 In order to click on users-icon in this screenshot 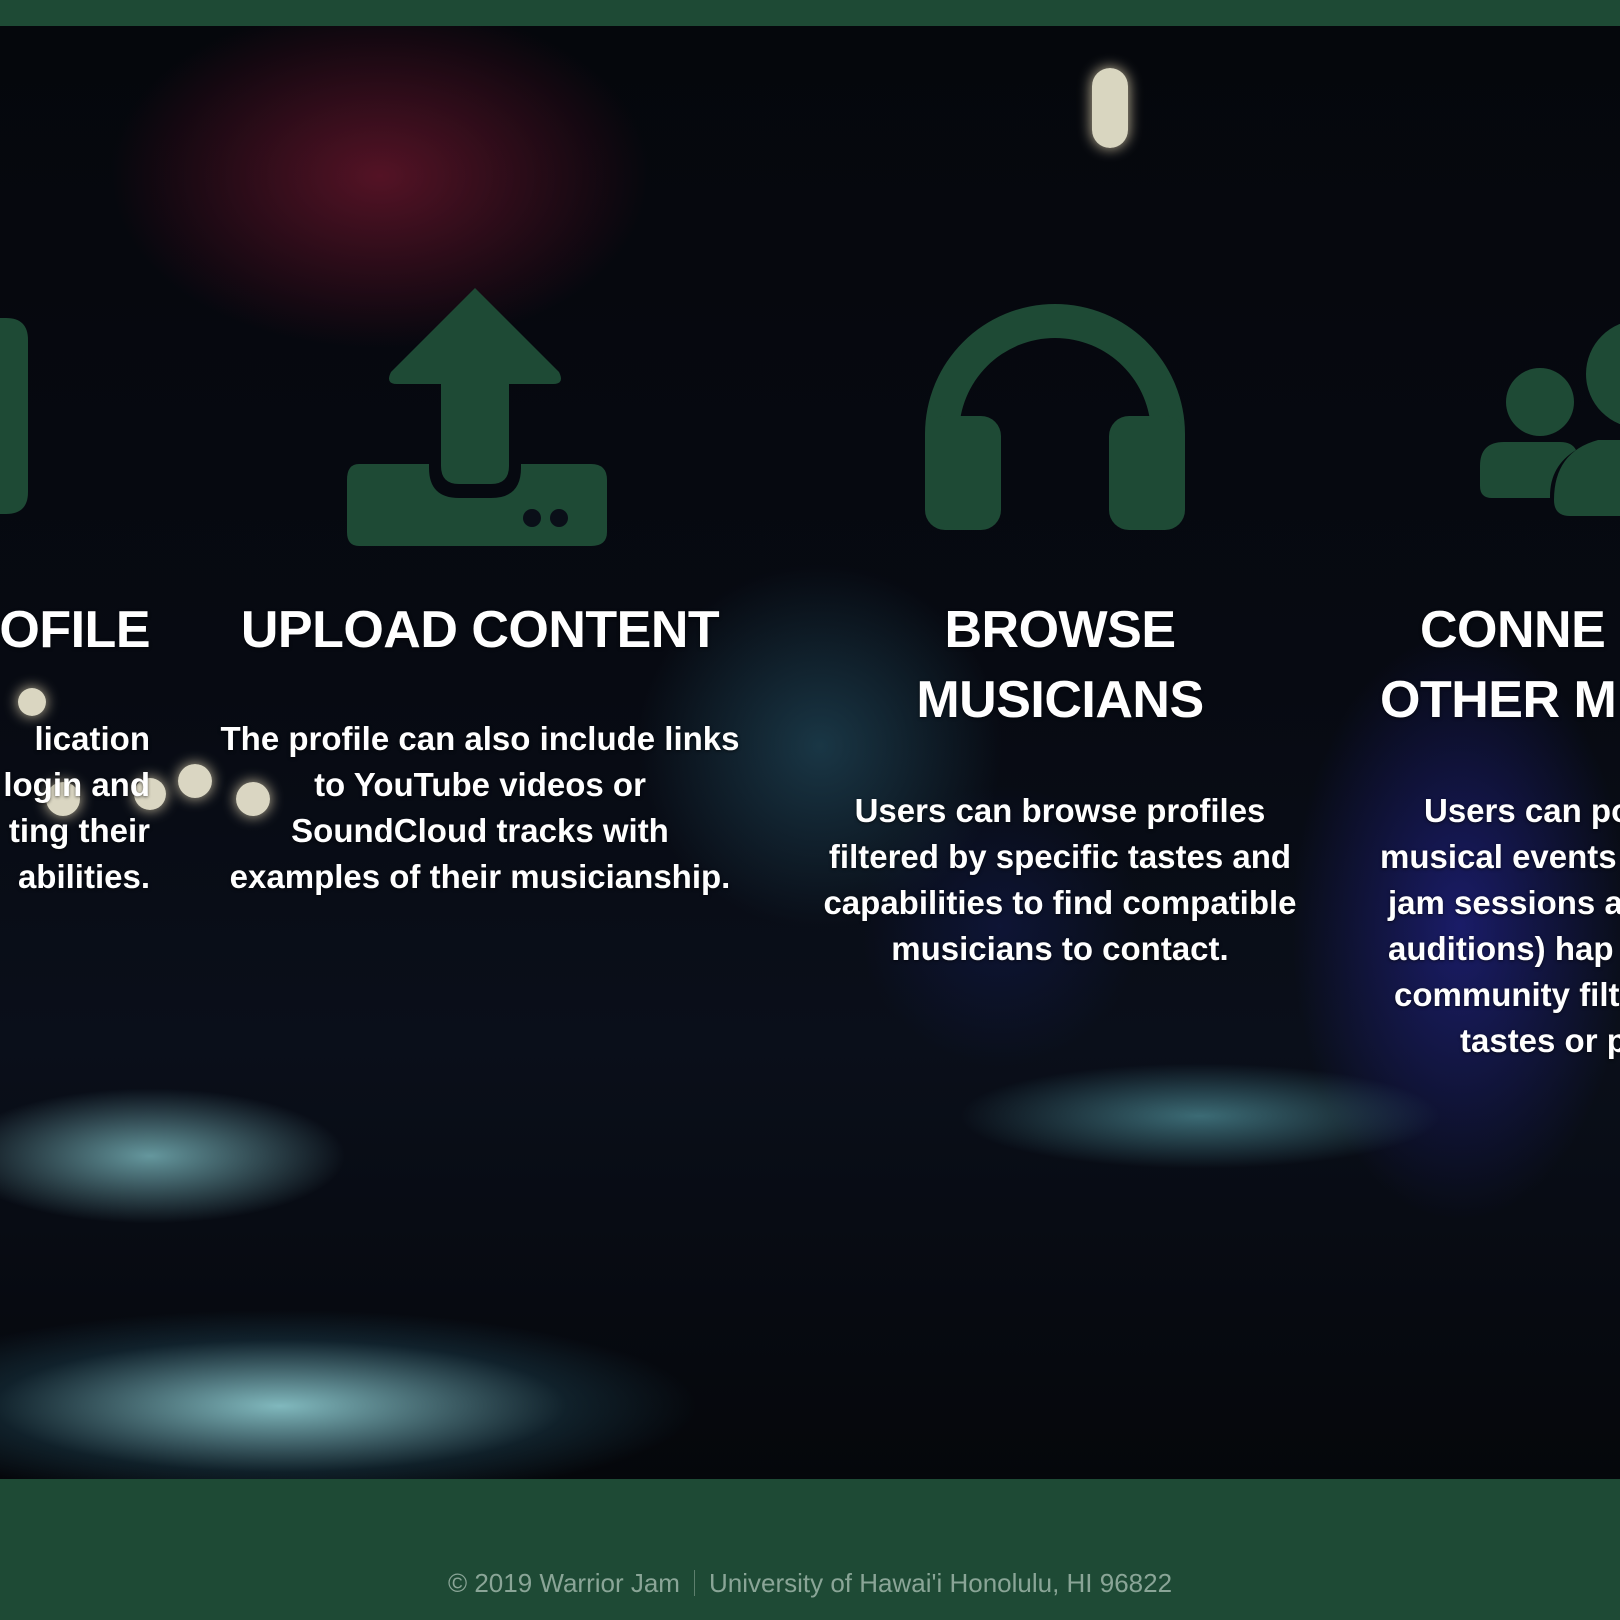, I will do `click(1550, 419)`.